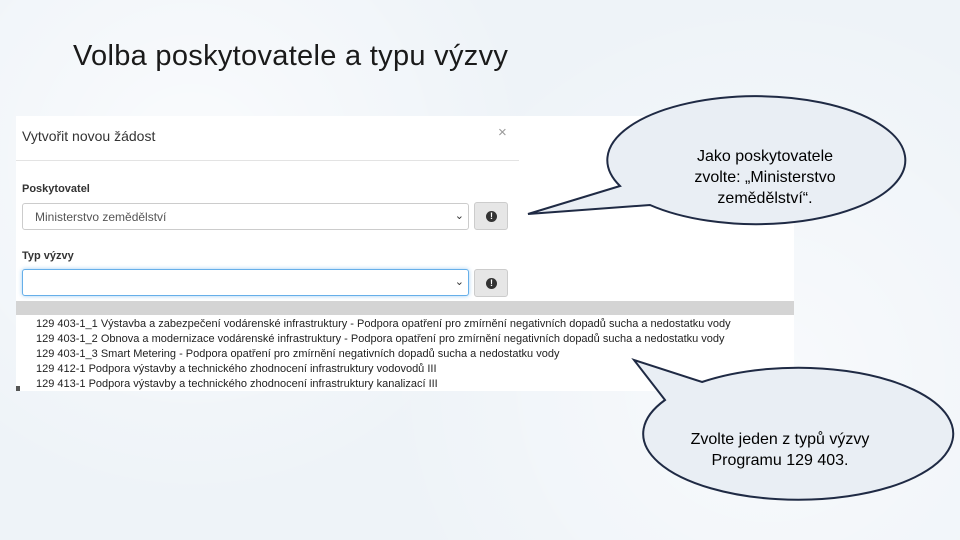 This screenshot has width=960, height=540. Describe the element at coordinates (765, 198) in the screenshot. I see `callout-line: zemědělství“.` at that location.